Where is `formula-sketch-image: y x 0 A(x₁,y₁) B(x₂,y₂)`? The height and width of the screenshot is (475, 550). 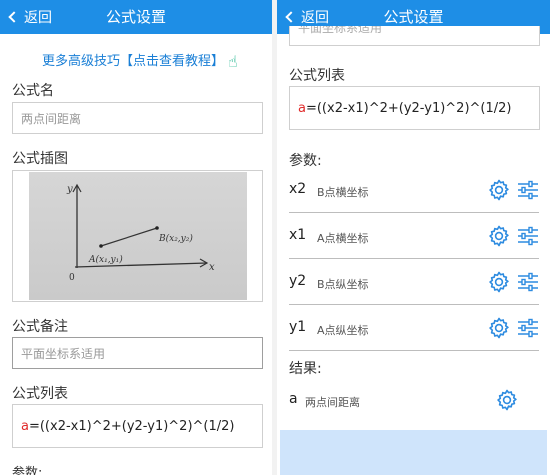
formula-sketch-image: y x 0 A(x₁,y₁) B(x₂,y₂) is located at coordinates (138, 236).